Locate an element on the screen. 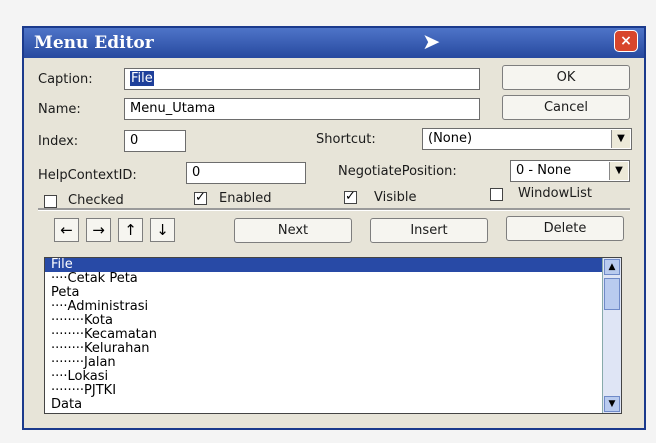  visible-label: Visible is located at coordinates (395, 197).